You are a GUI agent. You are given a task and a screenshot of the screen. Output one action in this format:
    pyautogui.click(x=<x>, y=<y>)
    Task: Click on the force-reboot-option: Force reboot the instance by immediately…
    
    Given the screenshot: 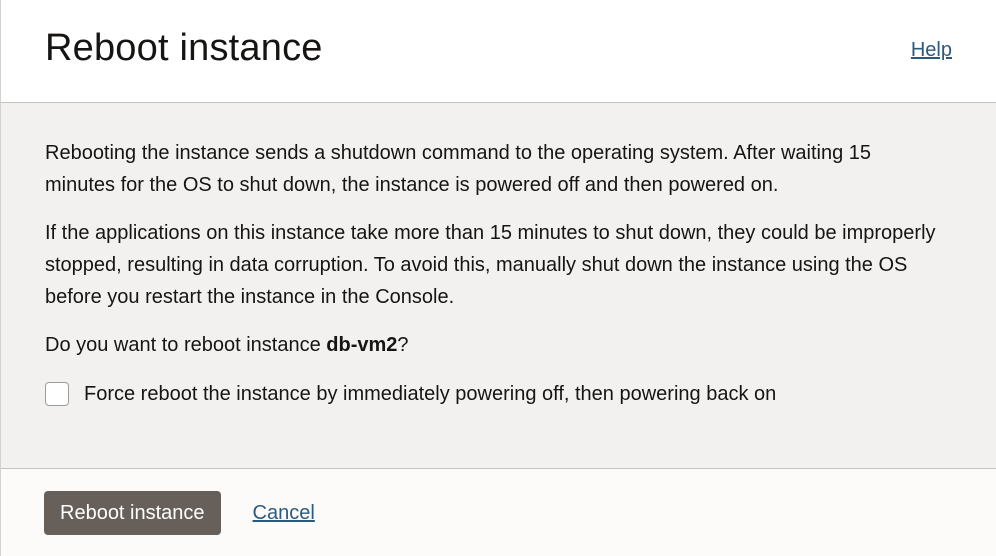 What is the action you would take?
    pyautogui.click(x=498, y=394)
    